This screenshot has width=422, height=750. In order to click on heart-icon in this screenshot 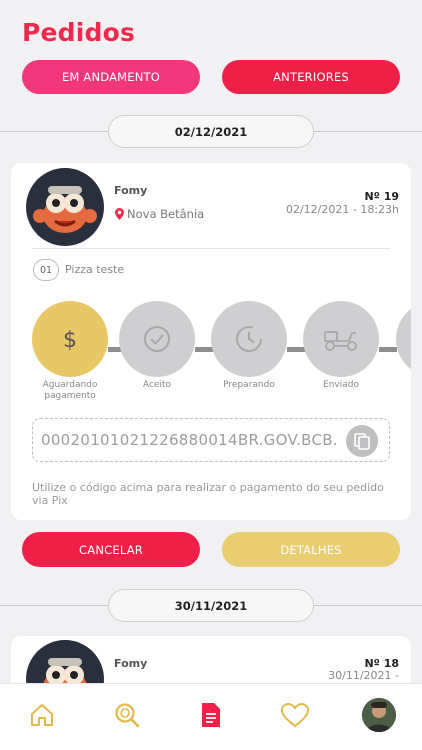, I will do `click(295, 715)`.